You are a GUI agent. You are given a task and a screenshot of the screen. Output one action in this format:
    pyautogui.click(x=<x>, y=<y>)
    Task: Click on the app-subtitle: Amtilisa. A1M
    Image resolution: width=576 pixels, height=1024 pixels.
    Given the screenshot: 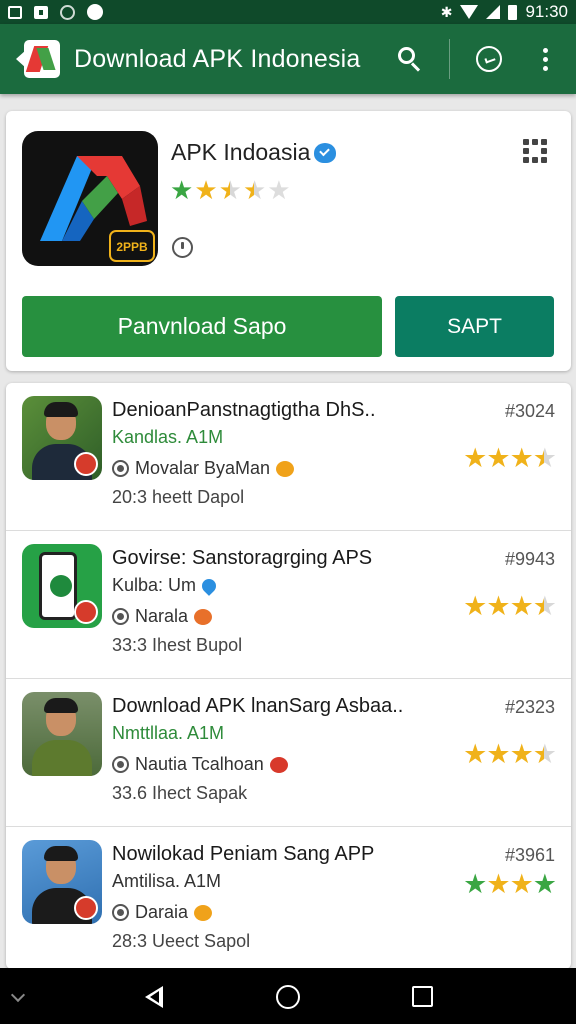 What is the action you would take?
    pyautogui.click(x=166, y=881)
    